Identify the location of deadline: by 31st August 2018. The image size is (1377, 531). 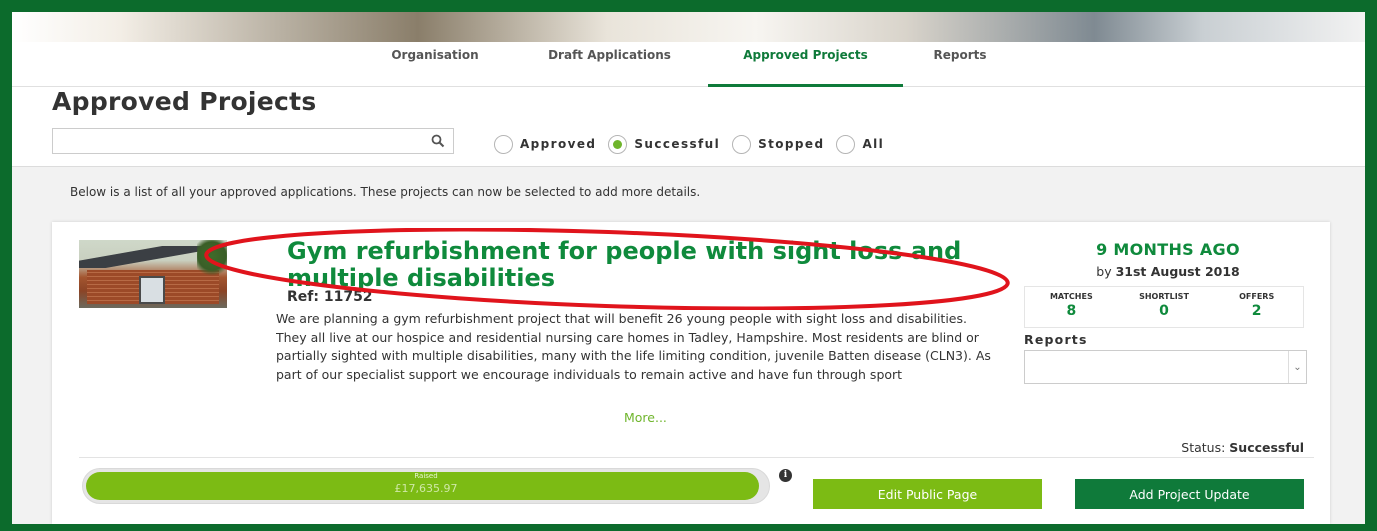
(1168, 271).